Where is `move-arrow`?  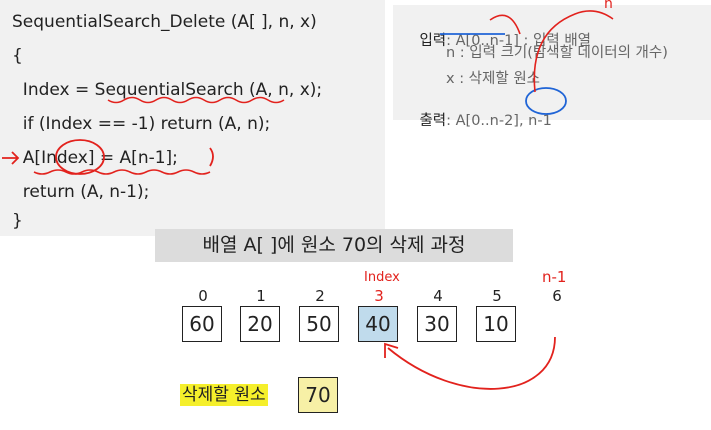 move-arrow is located at coordinates (471, 363).